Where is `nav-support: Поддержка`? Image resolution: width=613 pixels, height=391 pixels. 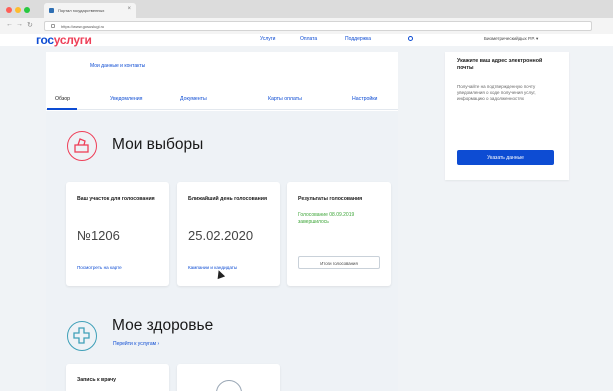 nav-support: Поддержка is located at coordinates (358, 39).